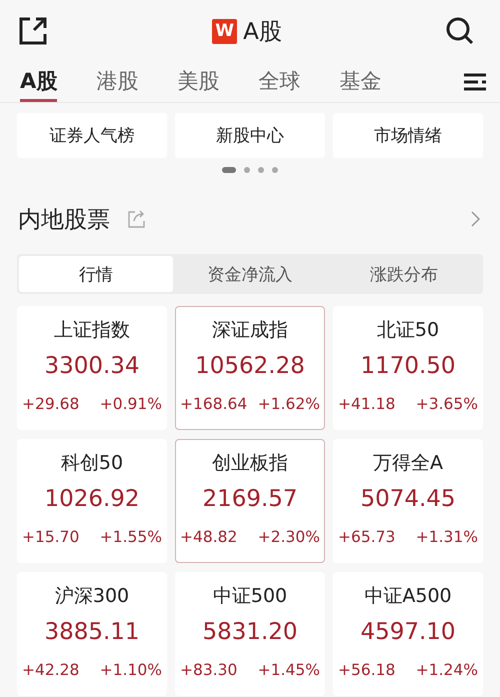  I want to click on change-percent: +0.91%, so click(131, 404).